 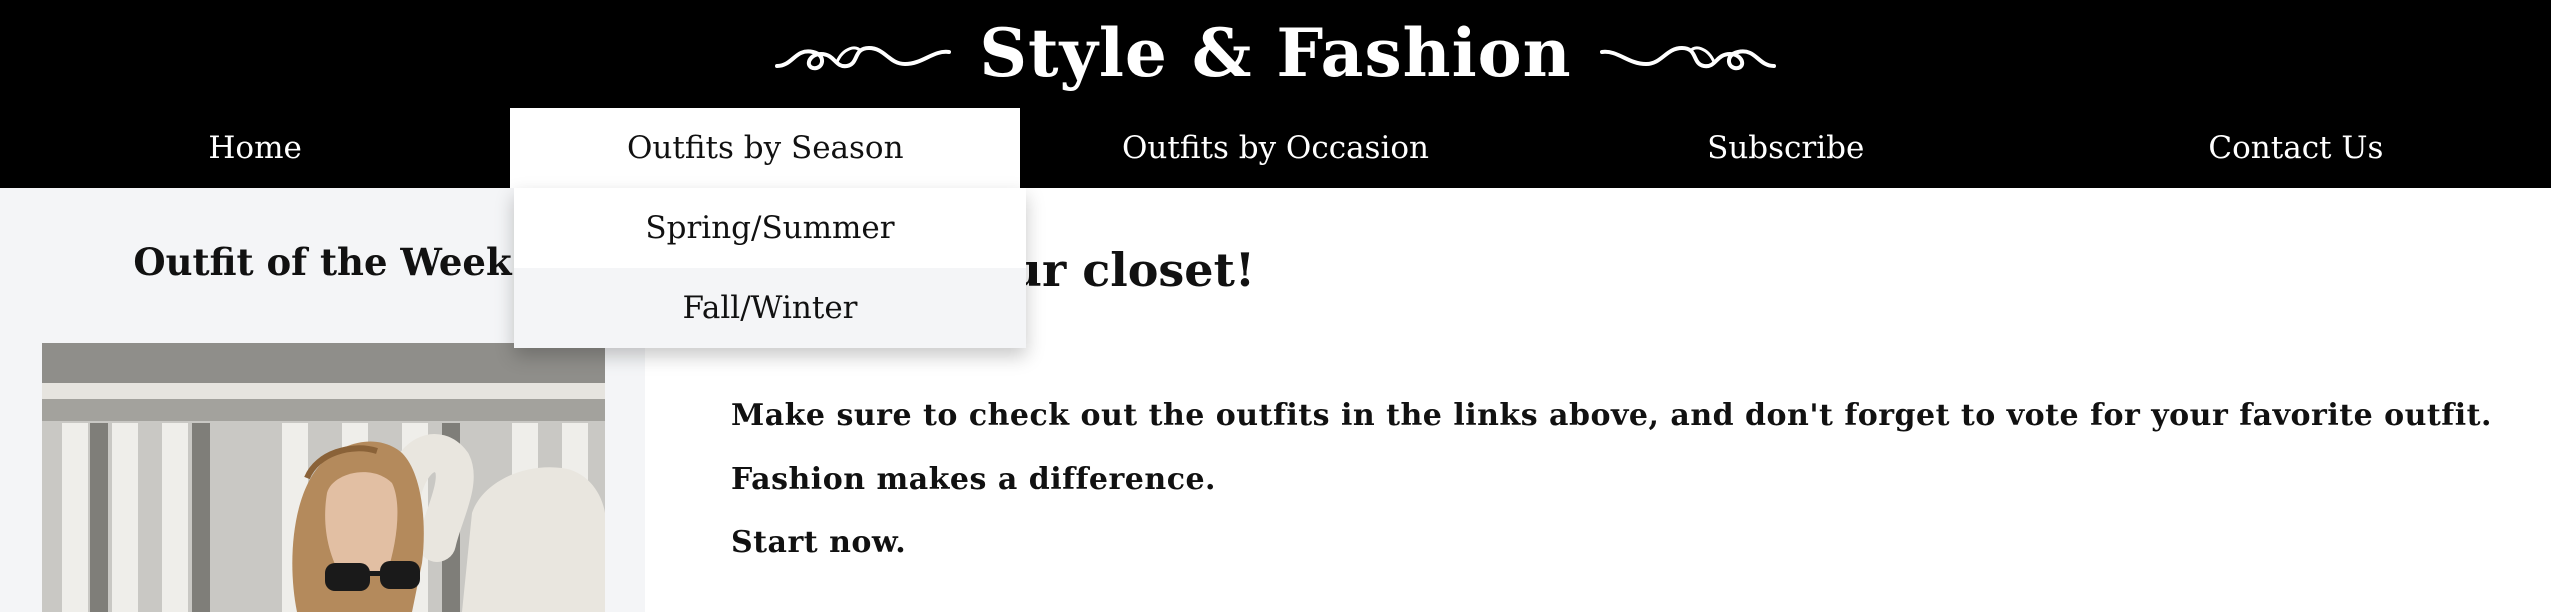 I want to click on right-flourish-icon, so click(x=1687, y=58).